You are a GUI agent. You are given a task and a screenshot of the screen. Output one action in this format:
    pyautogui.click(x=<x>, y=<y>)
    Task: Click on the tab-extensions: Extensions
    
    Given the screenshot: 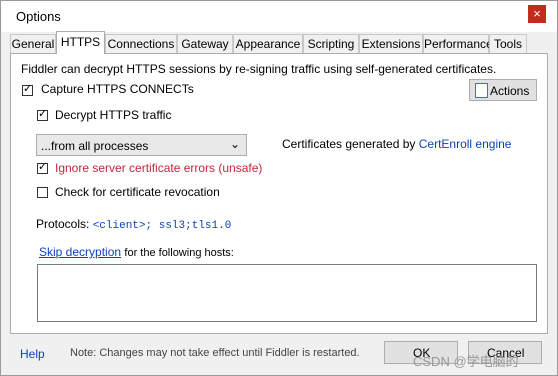 What is the action you would take?
    pyautogui.click(x=391, y=43)
    